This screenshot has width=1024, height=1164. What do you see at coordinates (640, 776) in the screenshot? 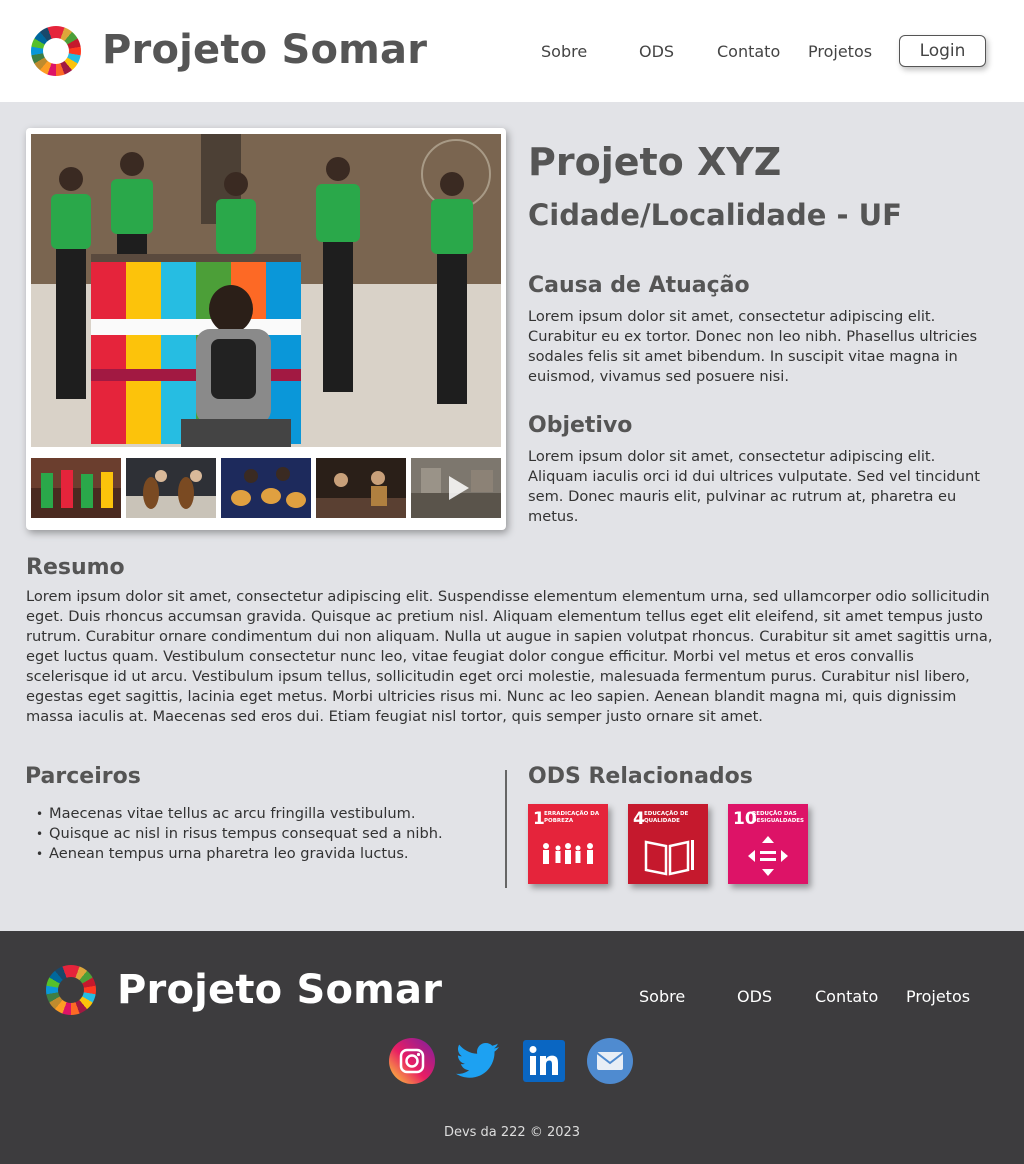
I see `ods-title: ODS Relacionados` at bounding box center [640, 776].